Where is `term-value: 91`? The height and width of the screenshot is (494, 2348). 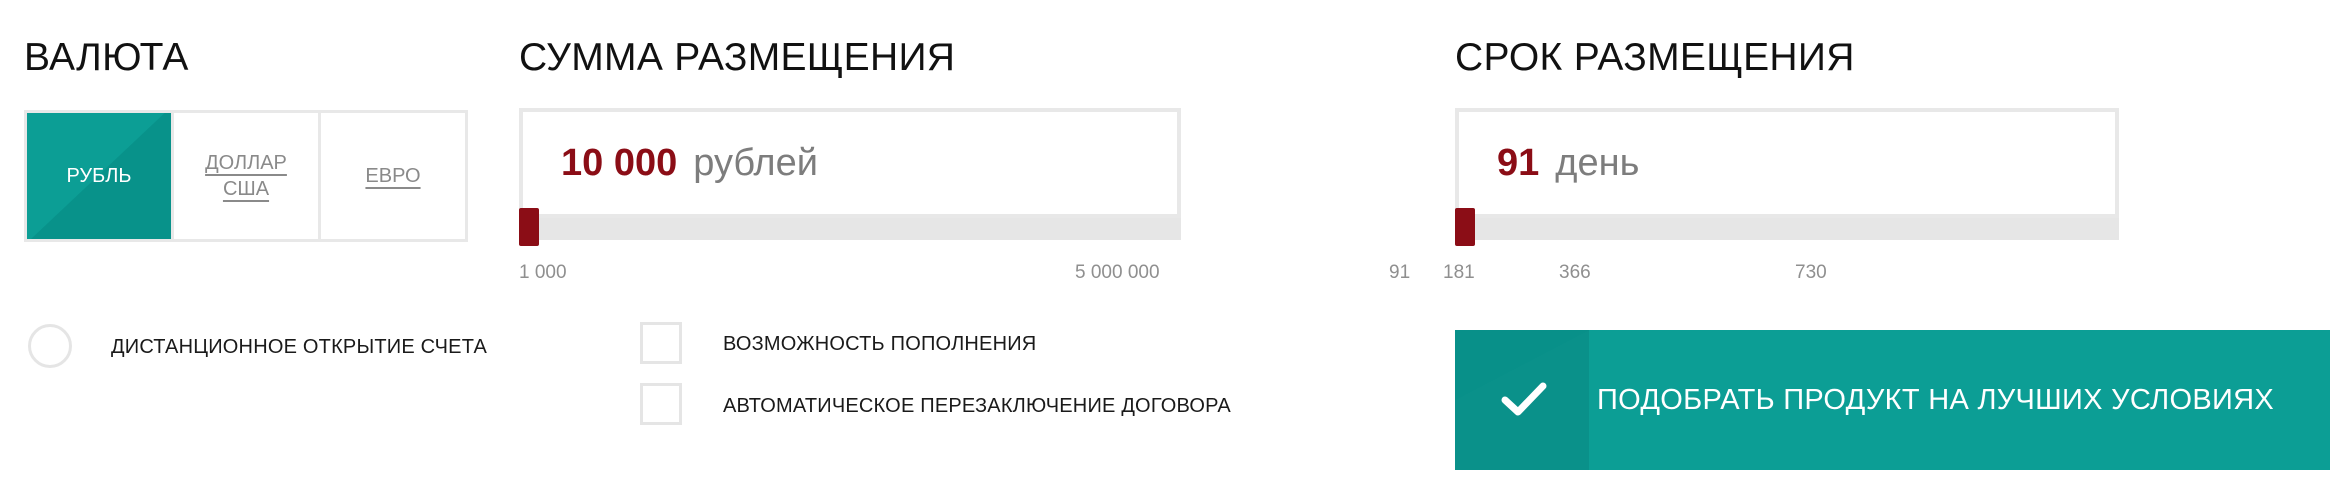 term-value: 91 is located at coordinates (1518, 162).